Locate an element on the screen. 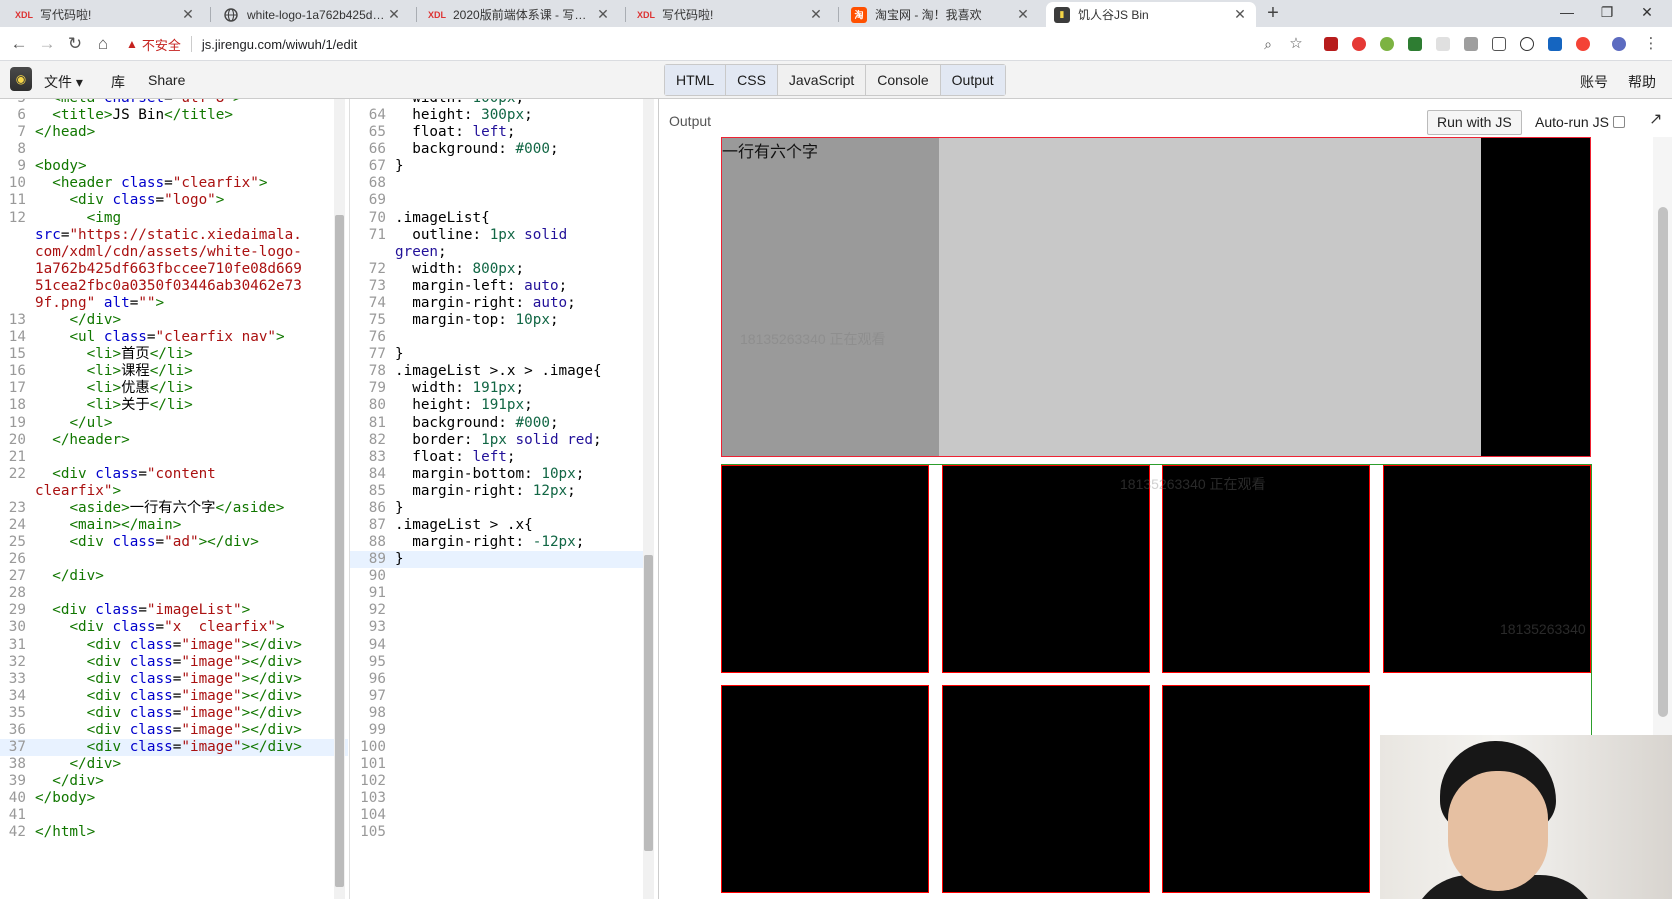 The height and width of the screenshot is (899, 1672). blocker-extension-icon is located at coordinates (1359, 44).